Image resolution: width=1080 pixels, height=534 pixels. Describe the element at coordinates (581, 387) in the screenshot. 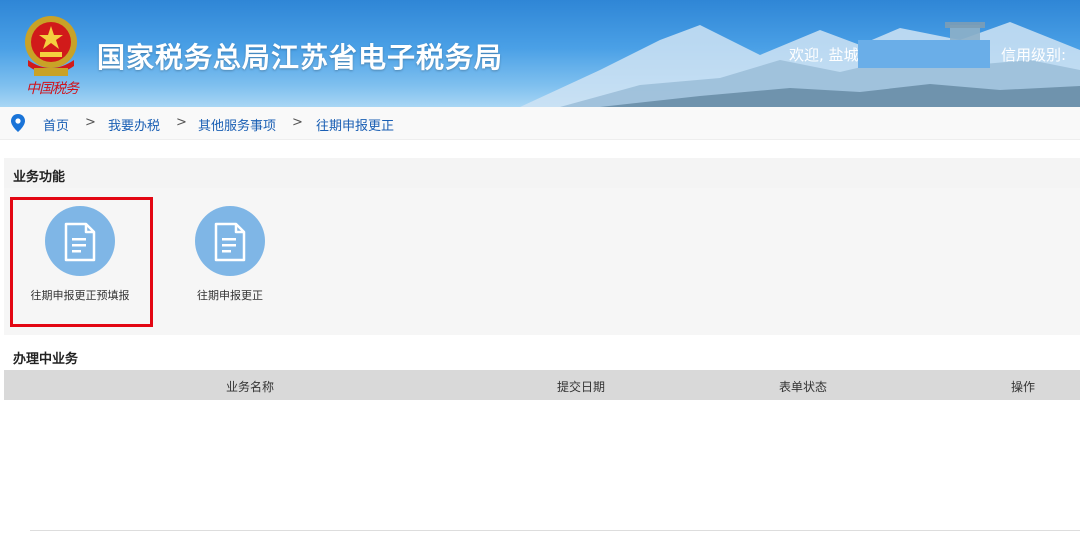

I see `column-submit-date: 提交日期` at that location.